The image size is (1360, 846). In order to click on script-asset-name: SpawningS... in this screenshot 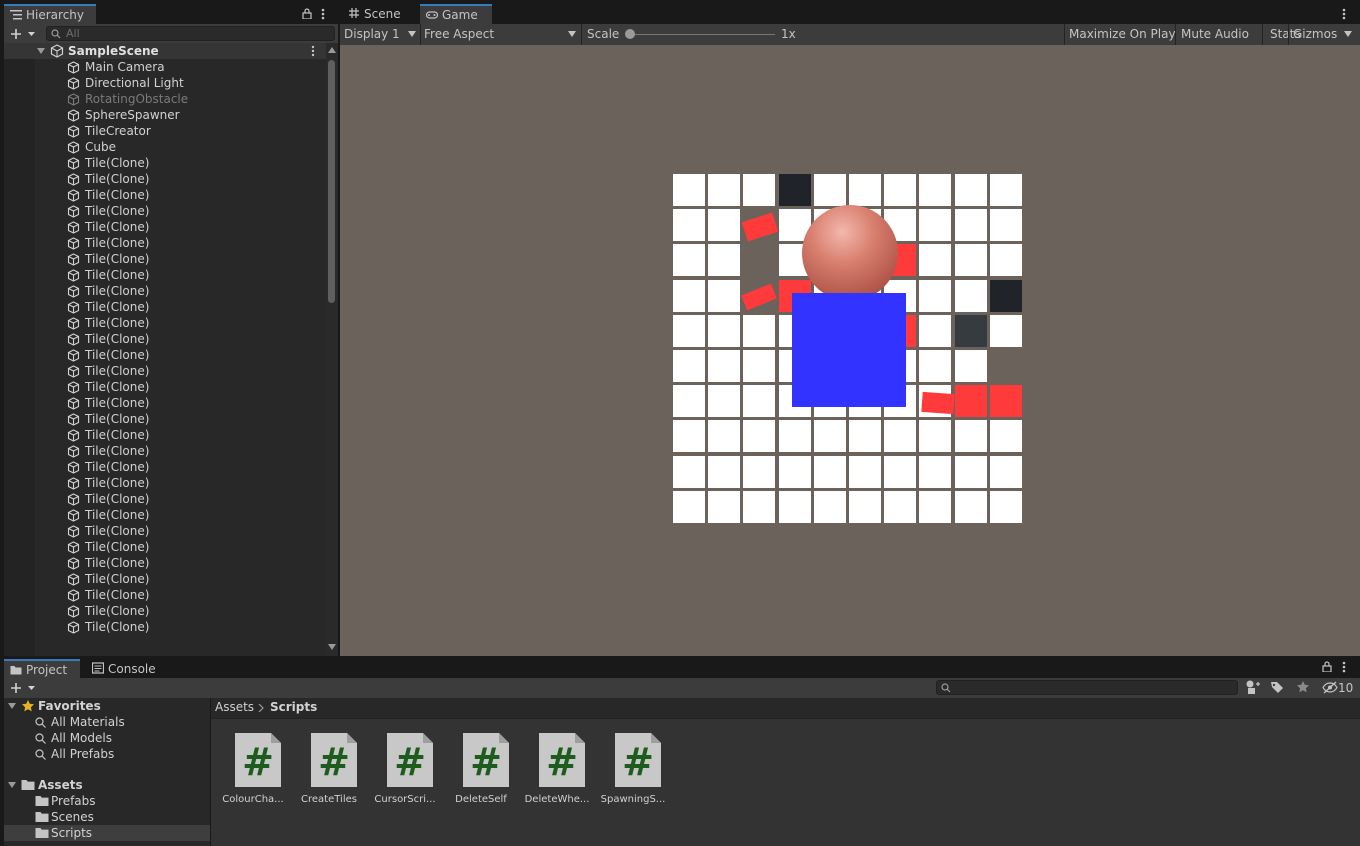, I will do `click(633, 799)`.